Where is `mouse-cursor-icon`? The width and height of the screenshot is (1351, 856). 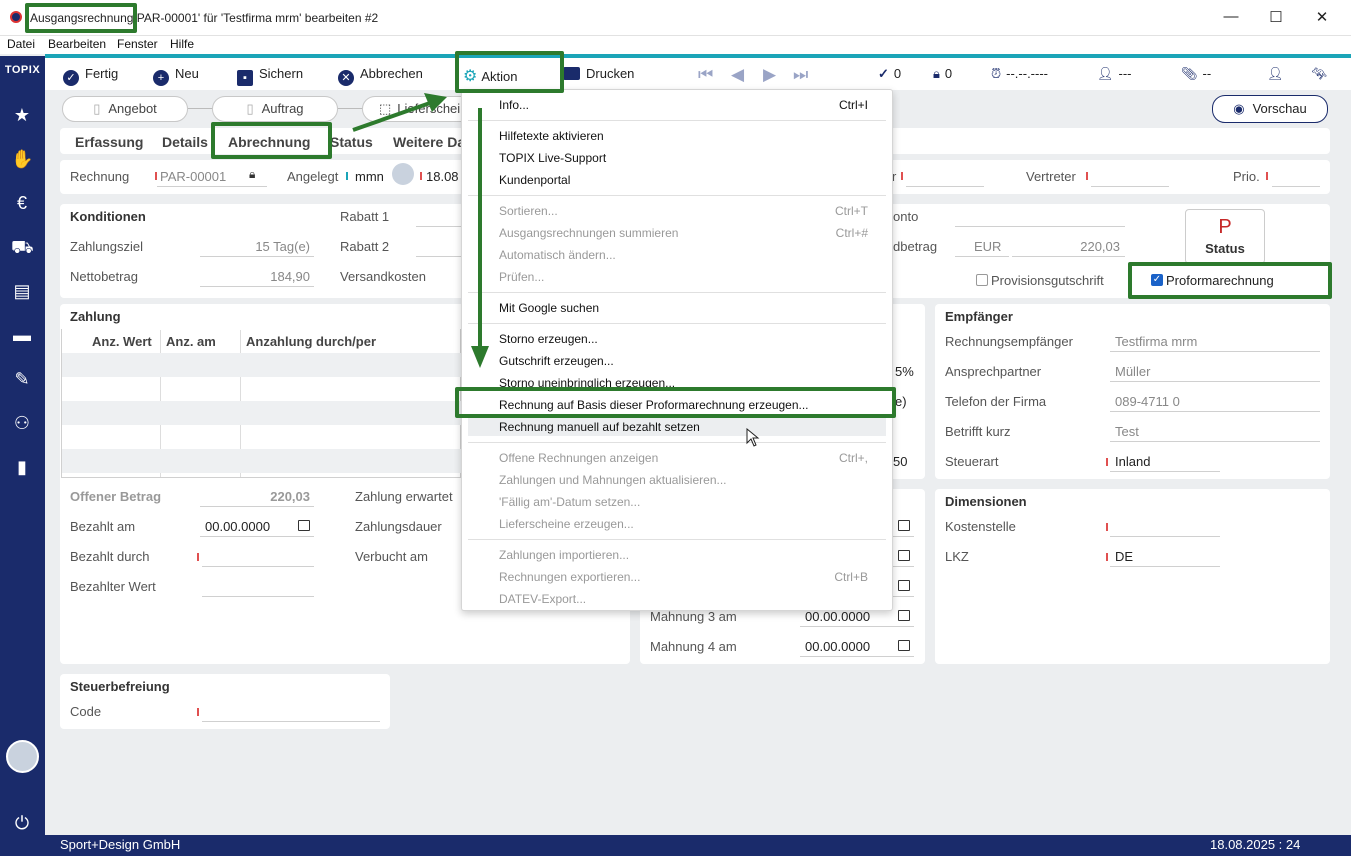
mouse-cursor-icon is located at coordinates (753, 437).